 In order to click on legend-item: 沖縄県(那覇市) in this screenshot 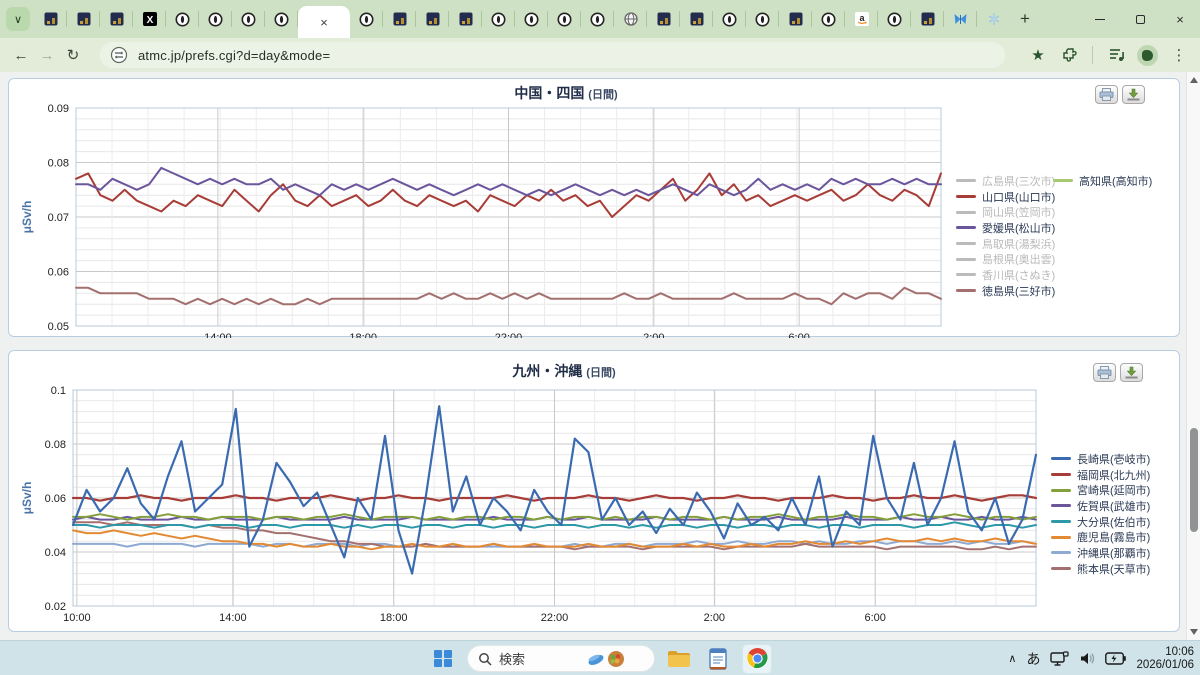, I will do `click(1100, 553)`.